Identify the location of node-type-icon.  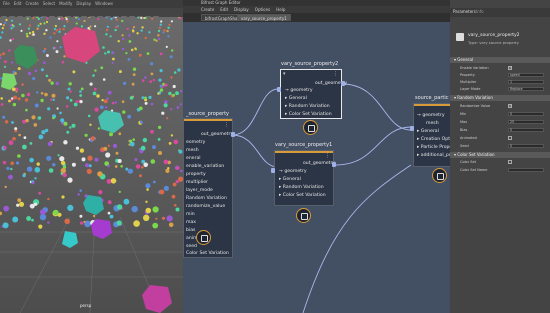
(460, 37).